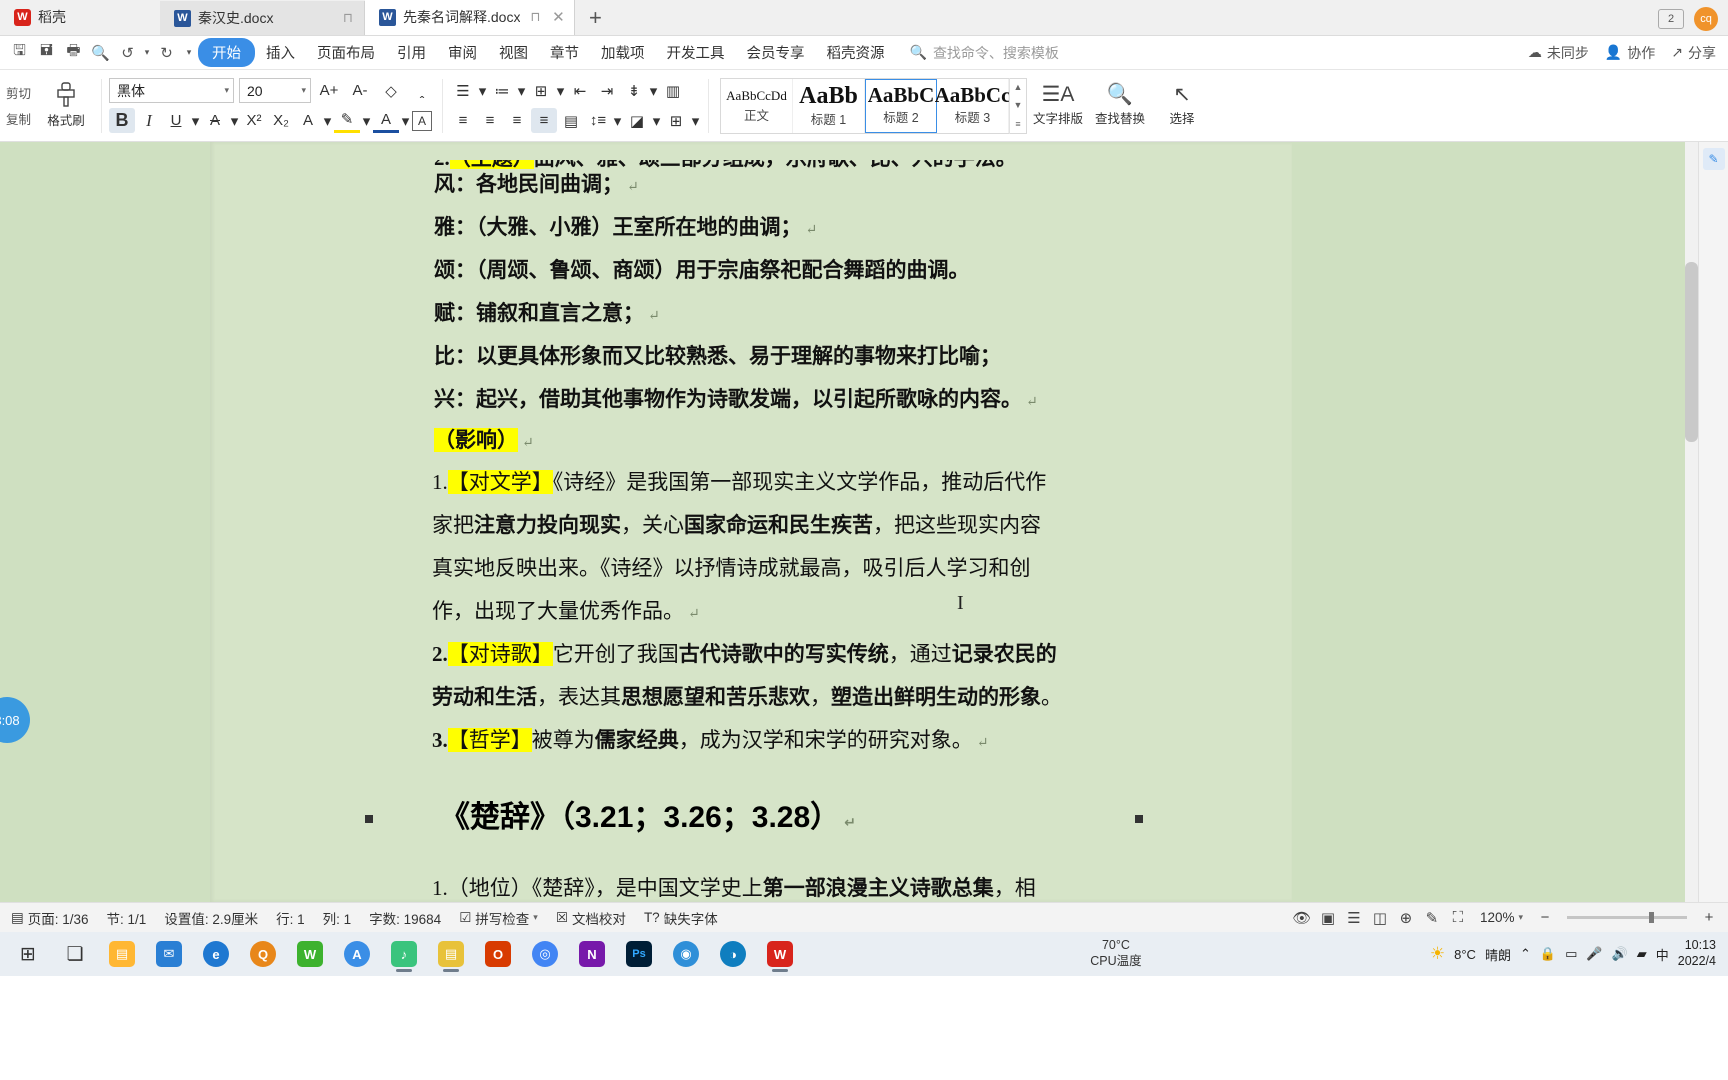 This screenshot has width=1728, height=1080. I want to click on redo-icon: ↻, so click(166, 53).